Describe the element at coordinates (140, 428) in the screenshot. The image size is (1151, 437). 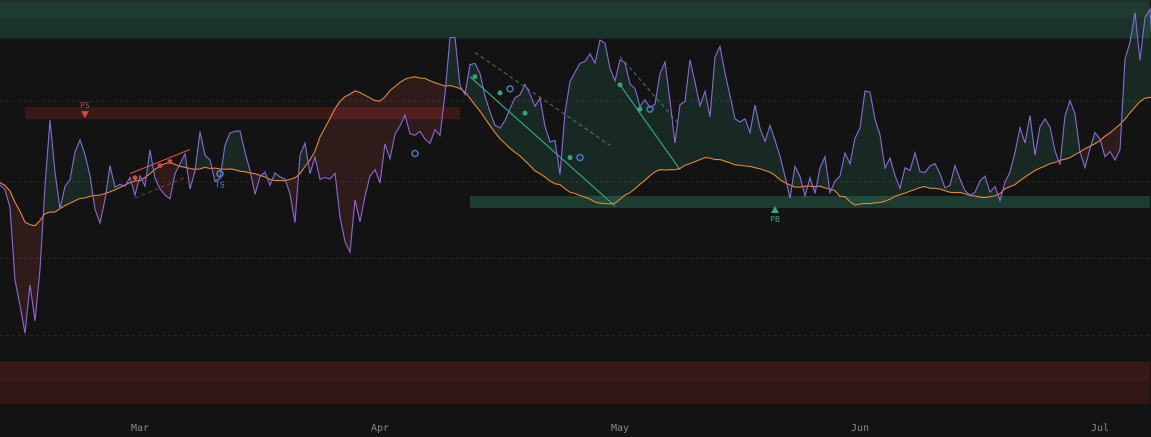
I see `x-tick-label: Mar` at that location.